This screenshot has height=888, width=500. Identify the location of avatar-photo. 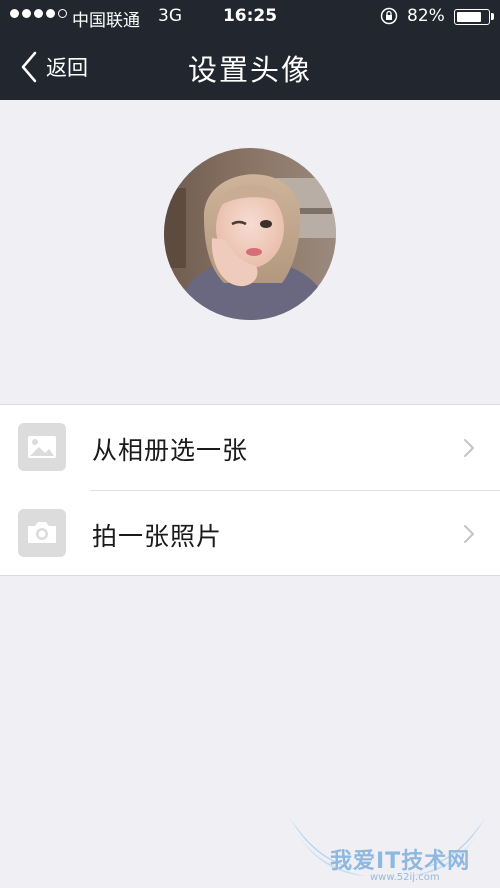
(250, 234).